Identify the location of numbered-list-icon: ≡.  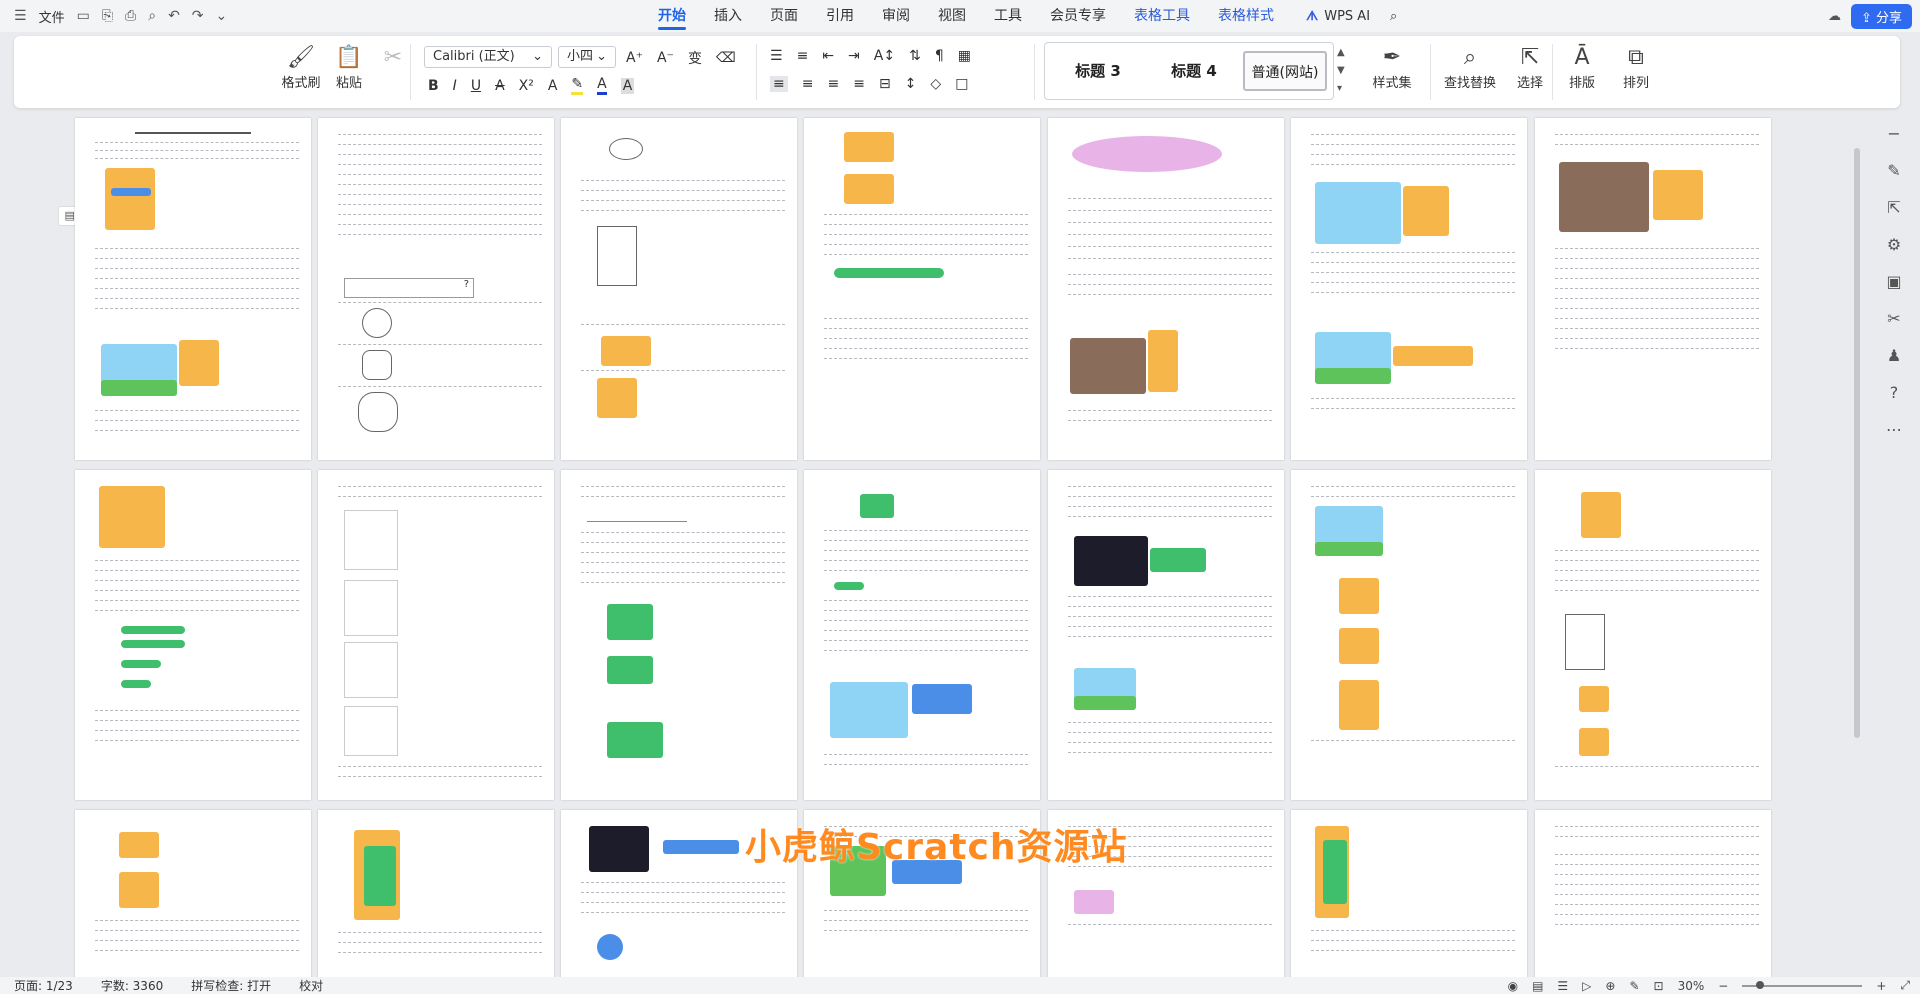
(803, 56).